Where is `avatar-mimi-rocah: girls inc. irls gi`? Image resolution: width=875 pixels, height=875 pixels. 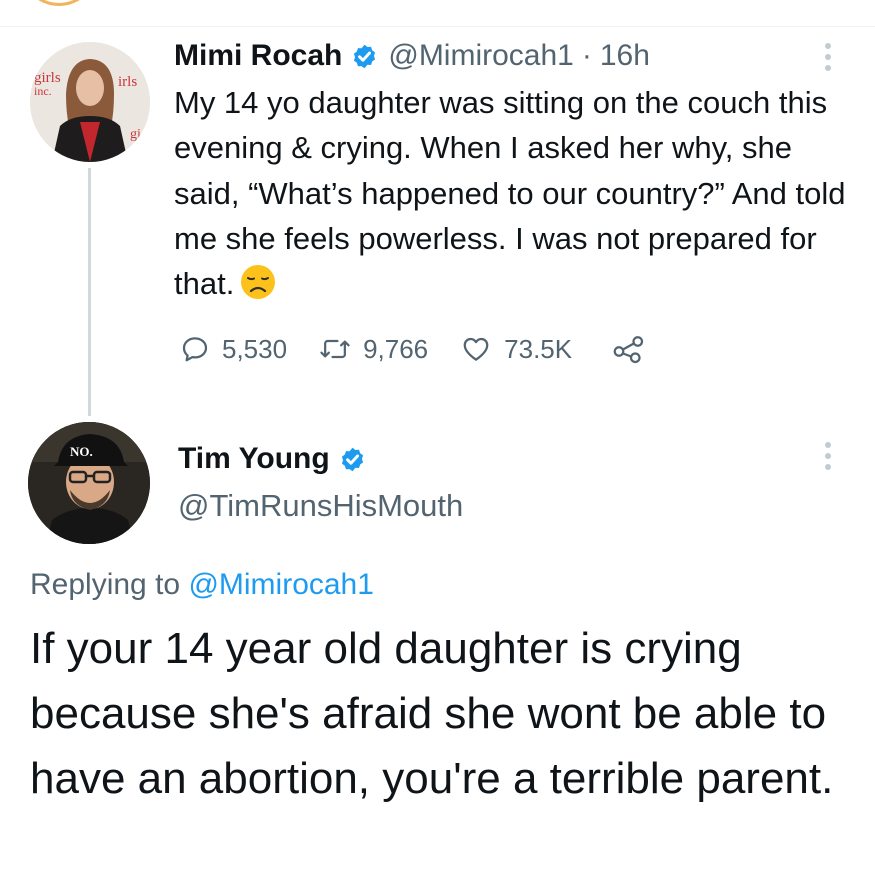 avatar-mimi-rocah: girls inc. irls gi is located at coordinates (90, 102).